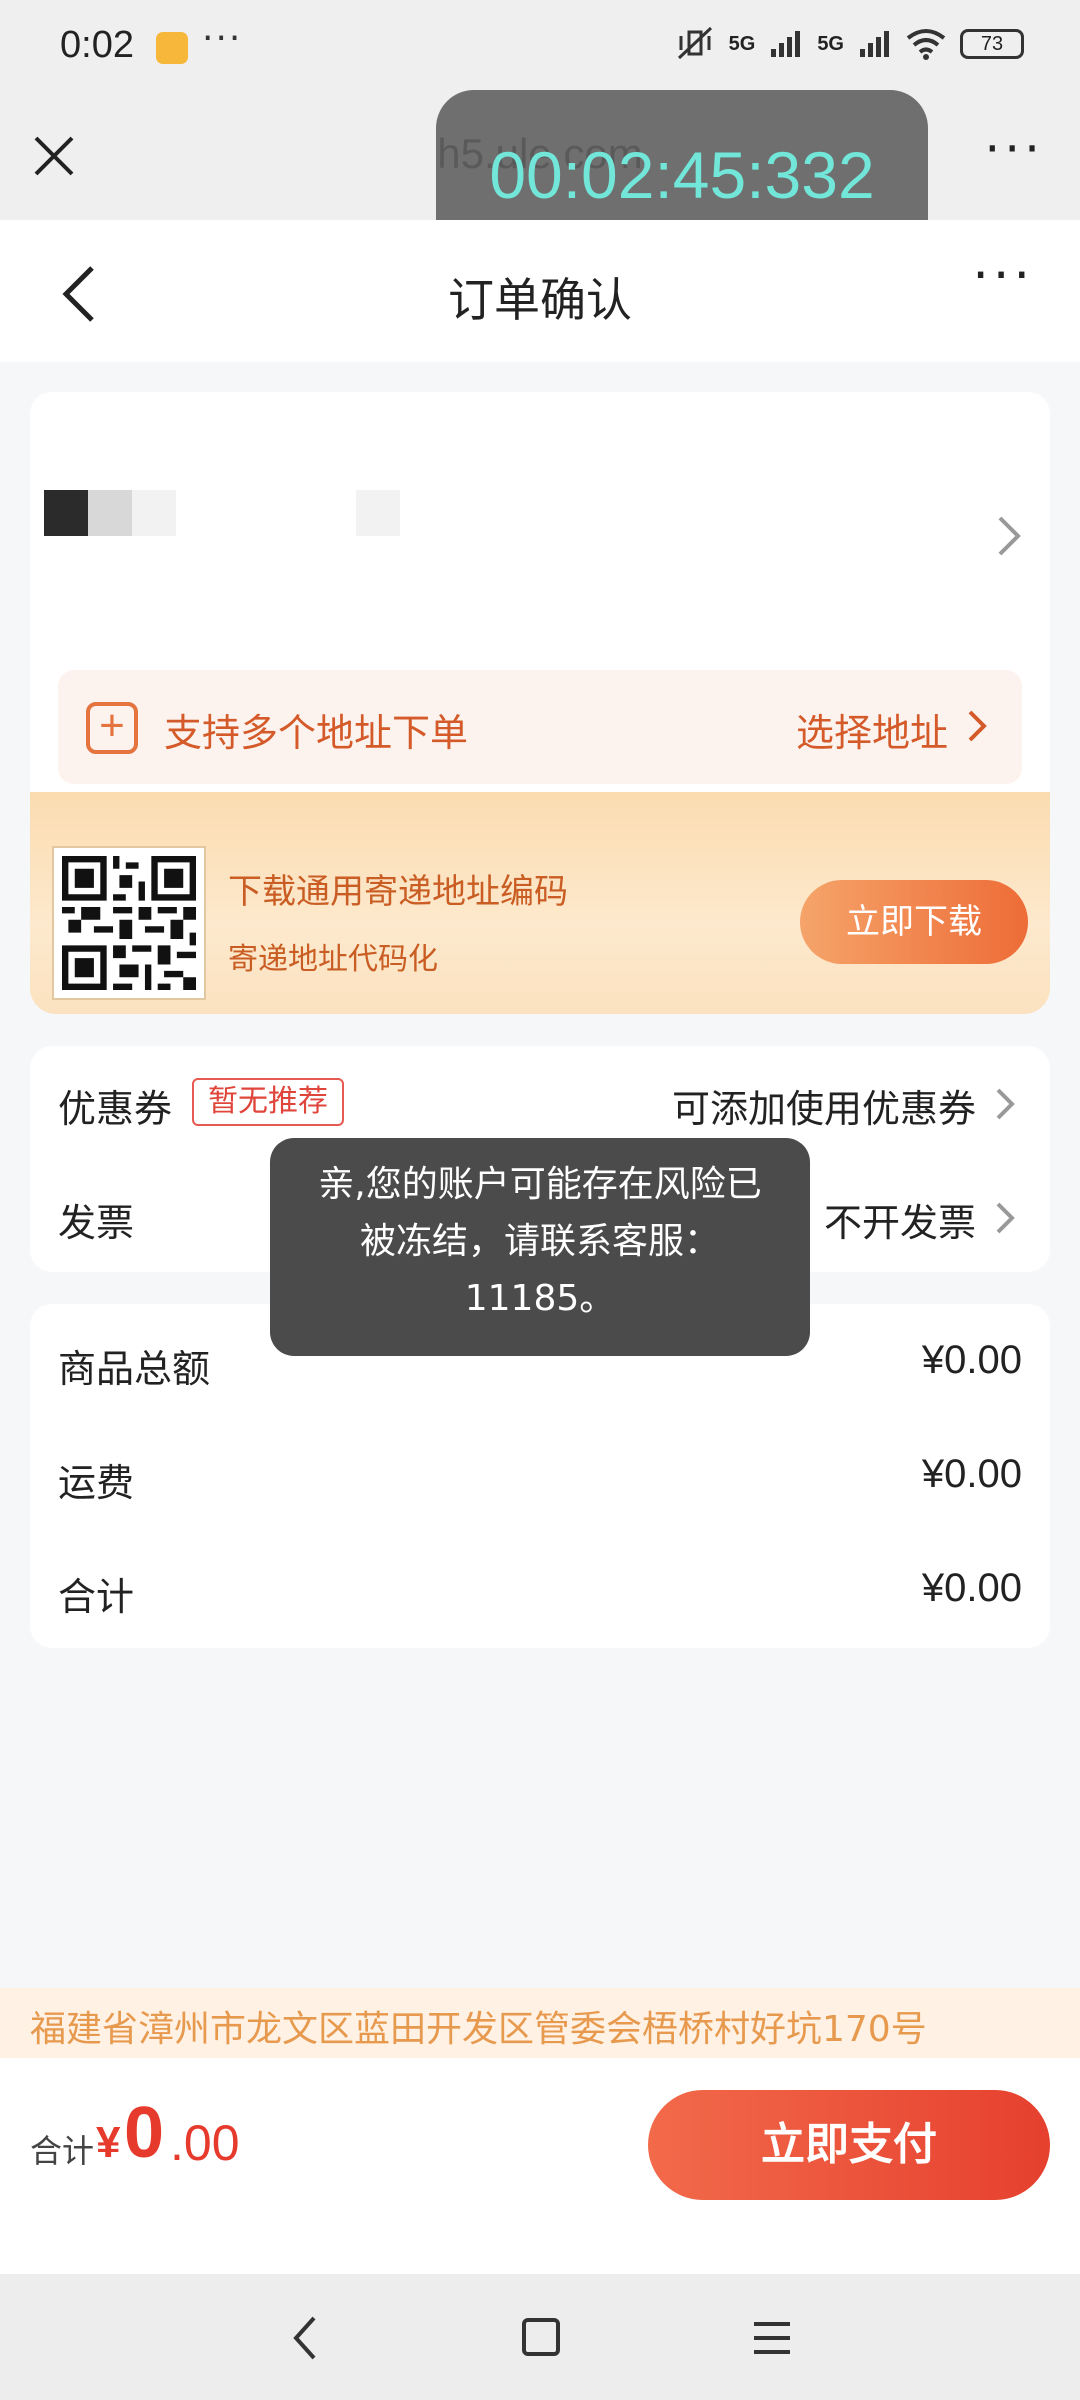  I want to click on browser-more-icon: ···, so click(1014, 149).